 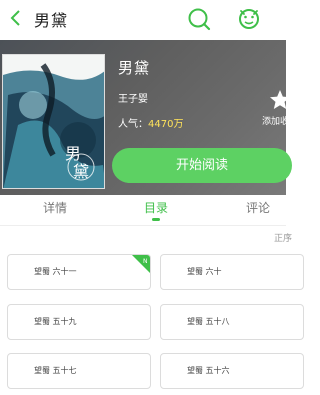 What do you see at coordinates (156, 219) in the screenshot?
I see `active-tab-indicator` at bounding box center [156, 219].